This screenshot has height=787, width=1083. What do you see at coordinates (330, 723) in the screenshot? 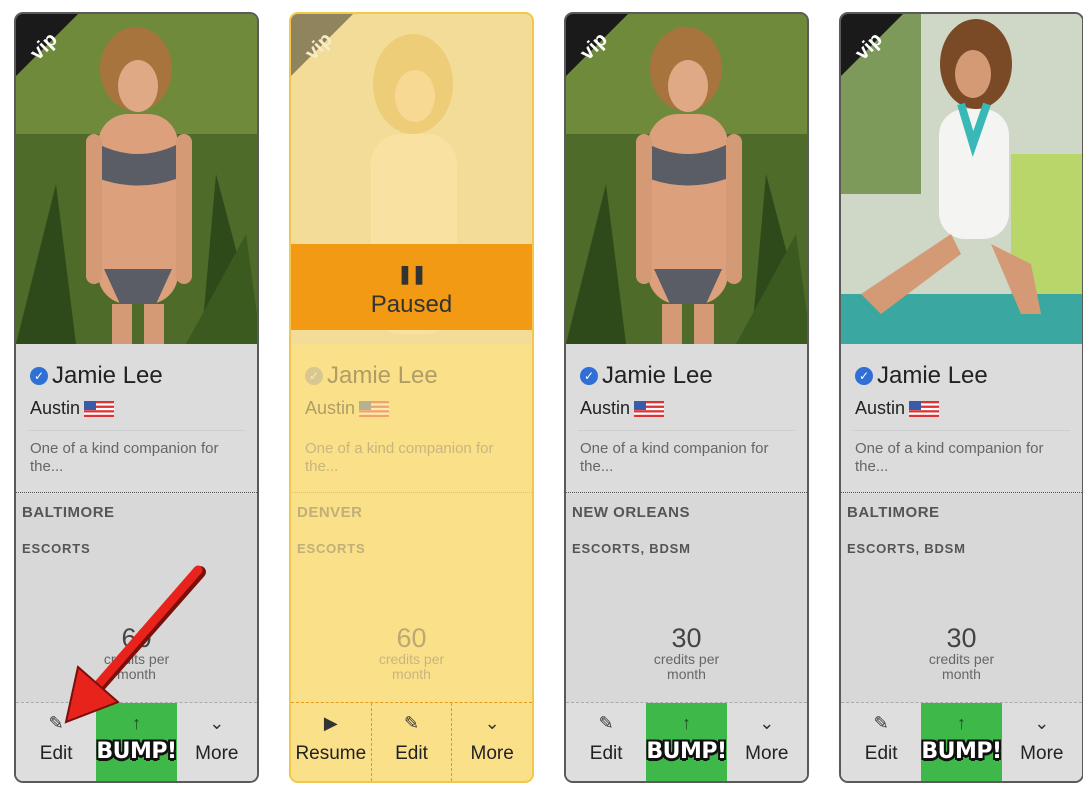
I see `play-icon: ▶` at bounding box center [330, 723].